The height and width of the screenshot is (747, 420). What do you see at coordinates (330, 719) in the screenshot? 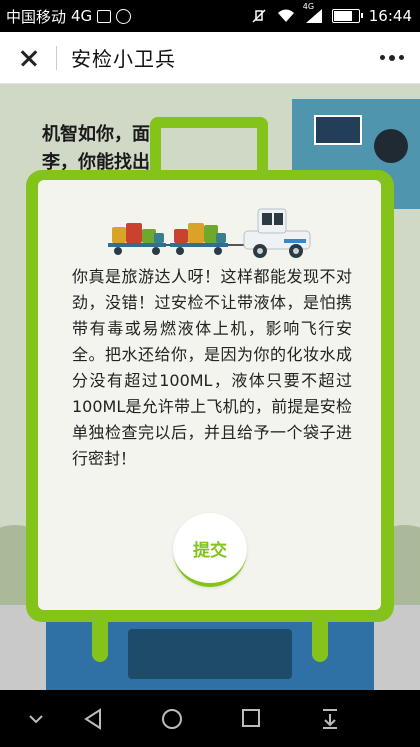
I see `download-icon` at bounding box center [330, 719].